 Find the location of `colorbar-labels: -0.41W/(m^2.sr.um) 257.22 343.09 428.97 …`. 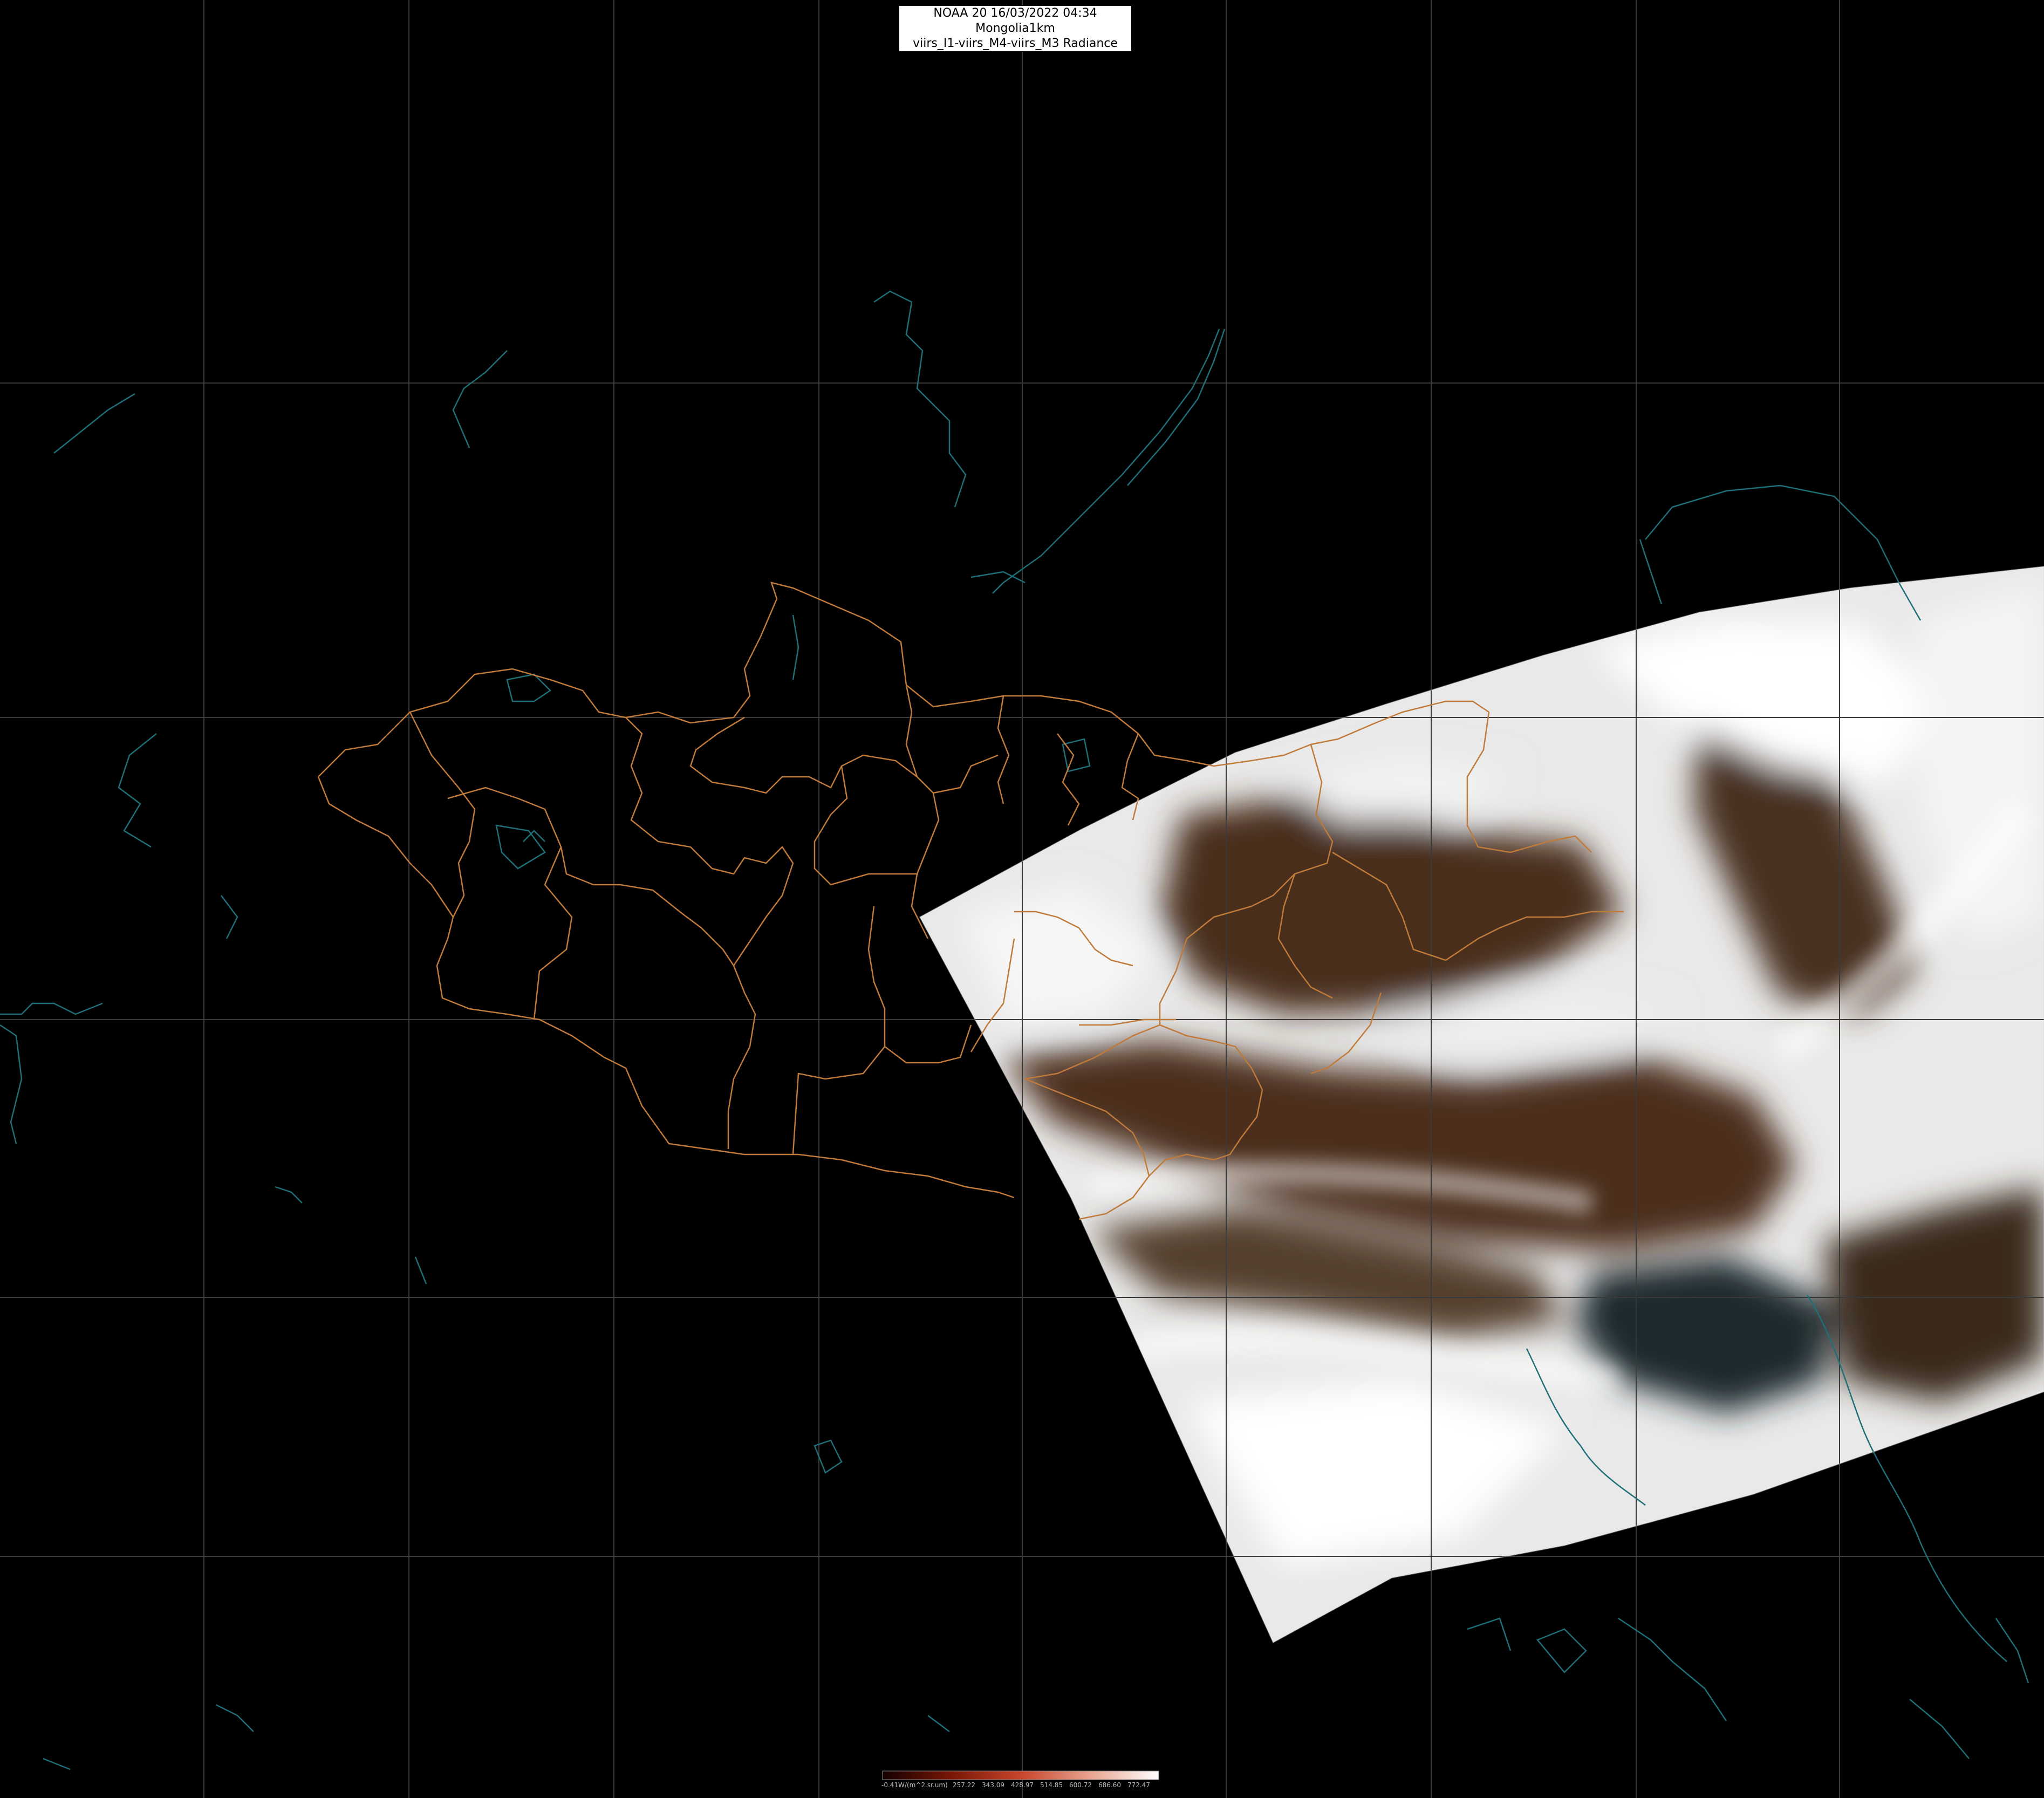

colorbar-labels: -0.41W/(m^2.sr.um) 257.22 343.09 428.97 … is located at coordinates (1019, 1786).